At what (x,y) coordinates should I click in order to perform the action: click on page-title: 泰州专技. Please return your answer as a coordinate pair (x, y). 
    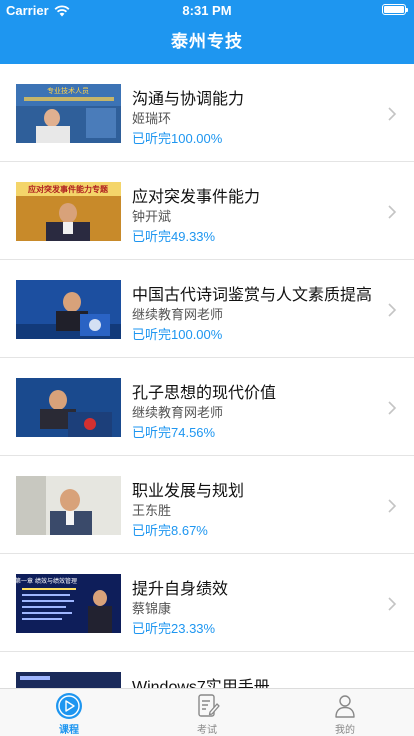
    Looking at the image, I should click on (207, 41).